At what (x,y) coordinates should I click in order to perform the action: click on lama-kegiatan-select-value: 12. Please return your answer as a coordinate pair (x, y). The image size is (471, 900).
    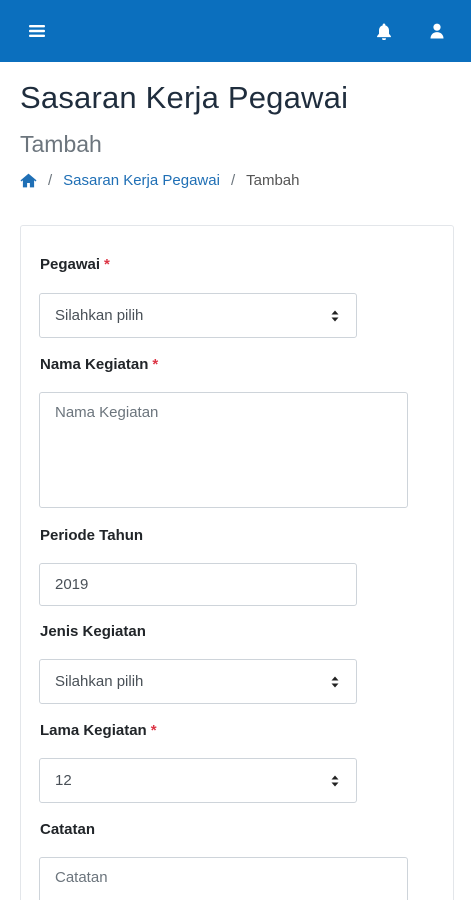
    Looking at the image, I should click on (63, 780).